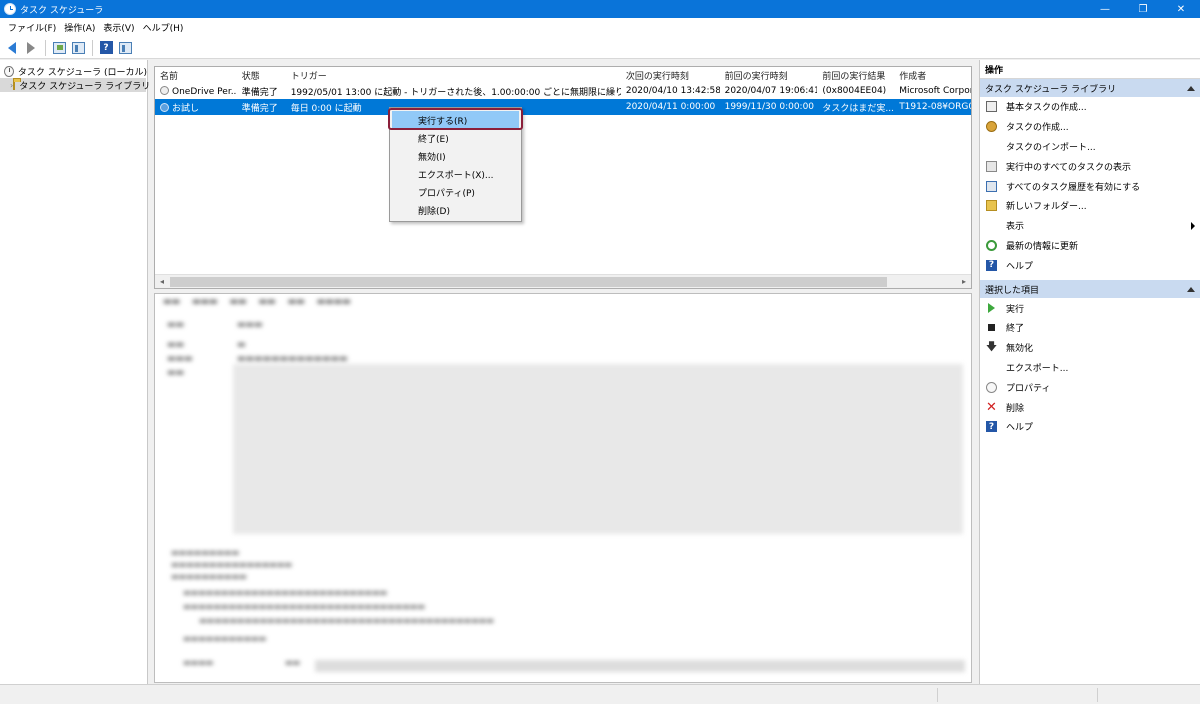 Image resolution: width=1200 pixels, height=704 pixels. Describe the element at coordinates (1181, 9) in the screenshot. I see `close-button: ✕` at that location.